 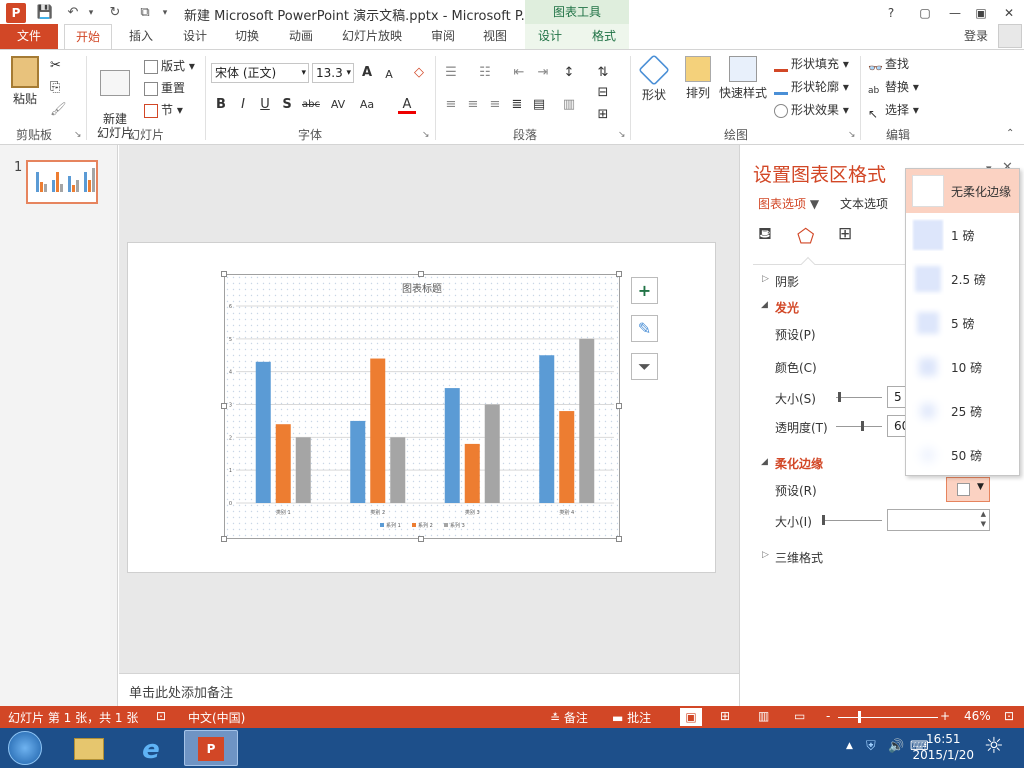 What do you see at coordinates (422, 288) in the screenshot?
I see `chart-title: 图表标题` at bounding box center [422, 288].